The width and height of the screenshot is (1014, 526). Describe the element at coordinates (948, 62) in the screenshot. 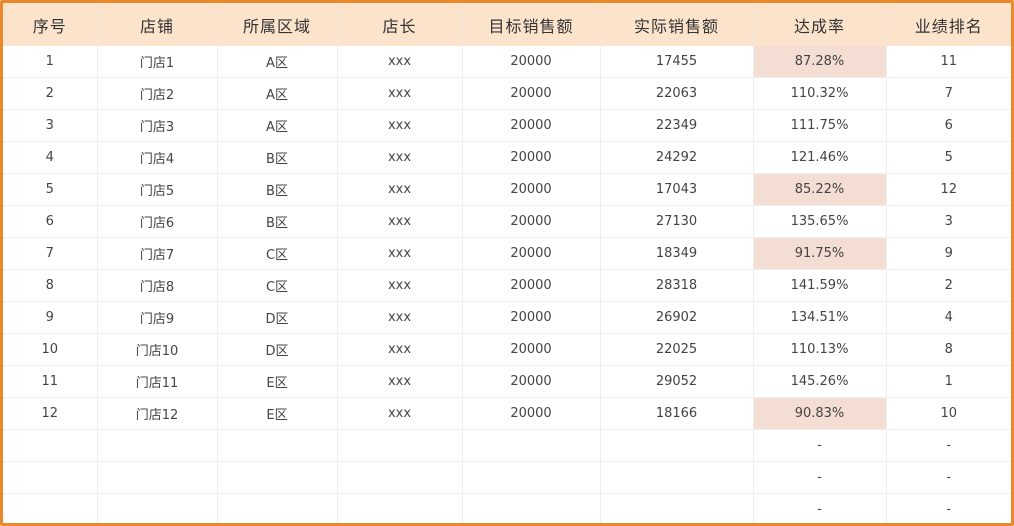

I see `cell-rank: 11` at that location.